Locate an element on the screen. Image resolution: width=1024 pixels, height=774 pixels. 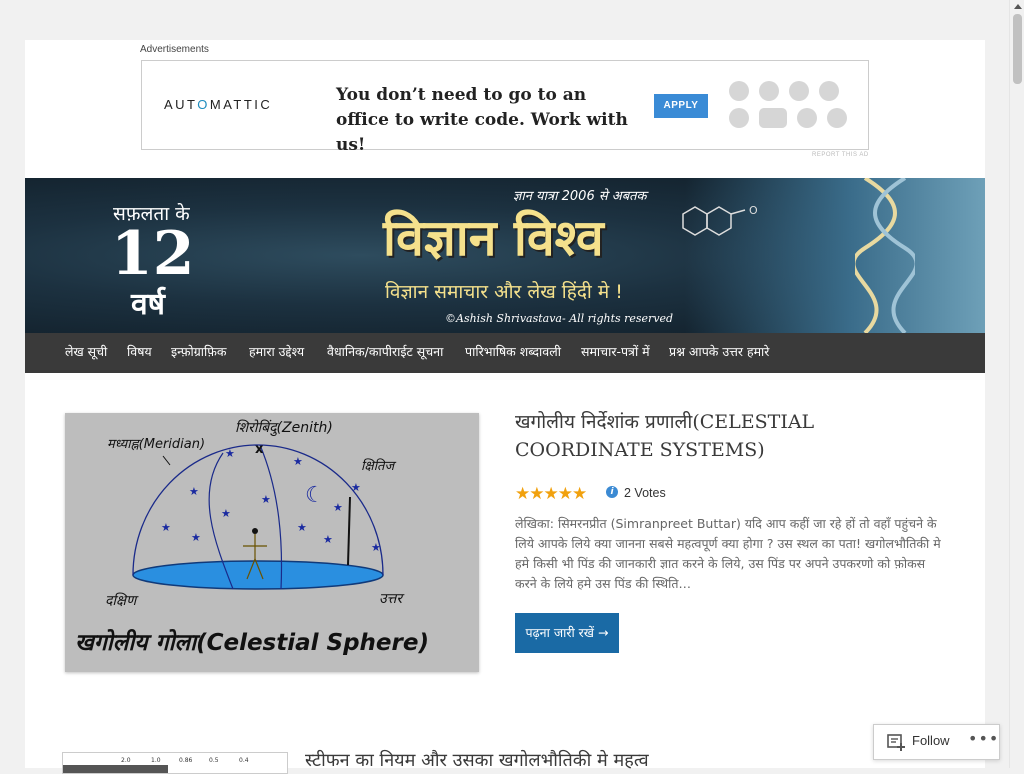
site-title: विज्ञान विश्व is located at coordinates (493, 238).